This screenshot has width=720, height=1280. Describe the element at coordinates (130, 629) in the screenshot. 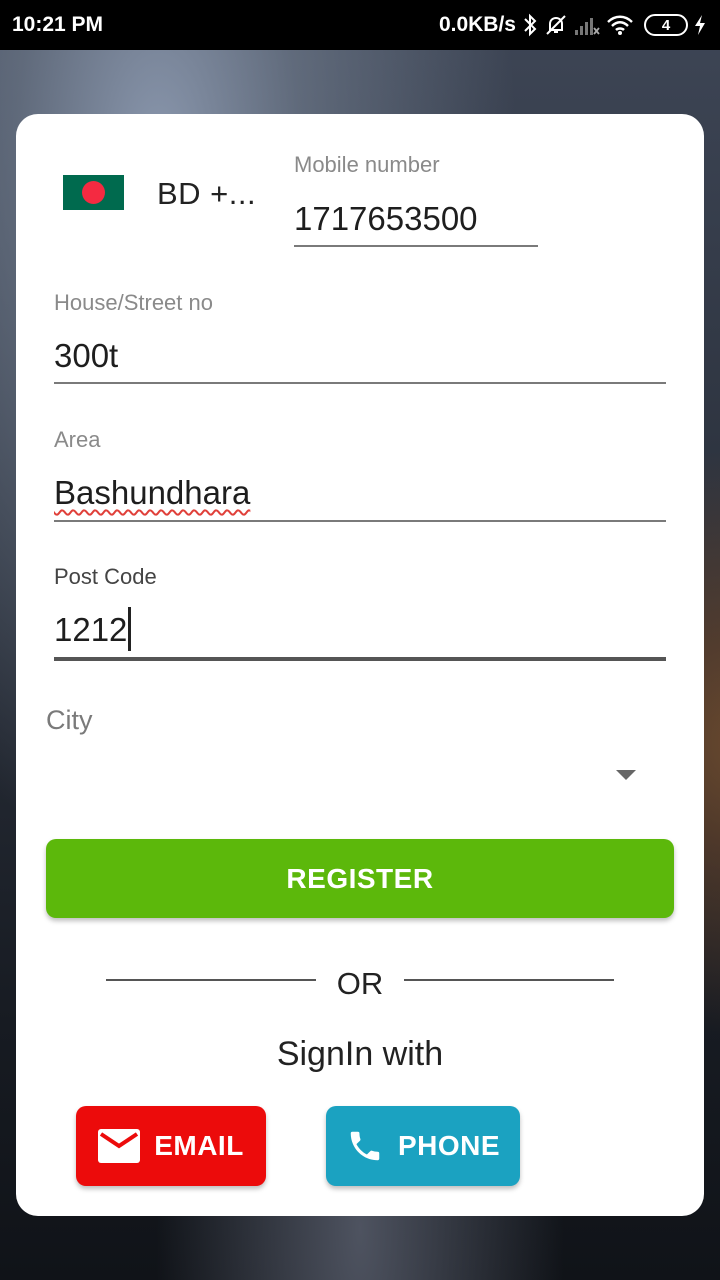

I see `text-caret` at that location.